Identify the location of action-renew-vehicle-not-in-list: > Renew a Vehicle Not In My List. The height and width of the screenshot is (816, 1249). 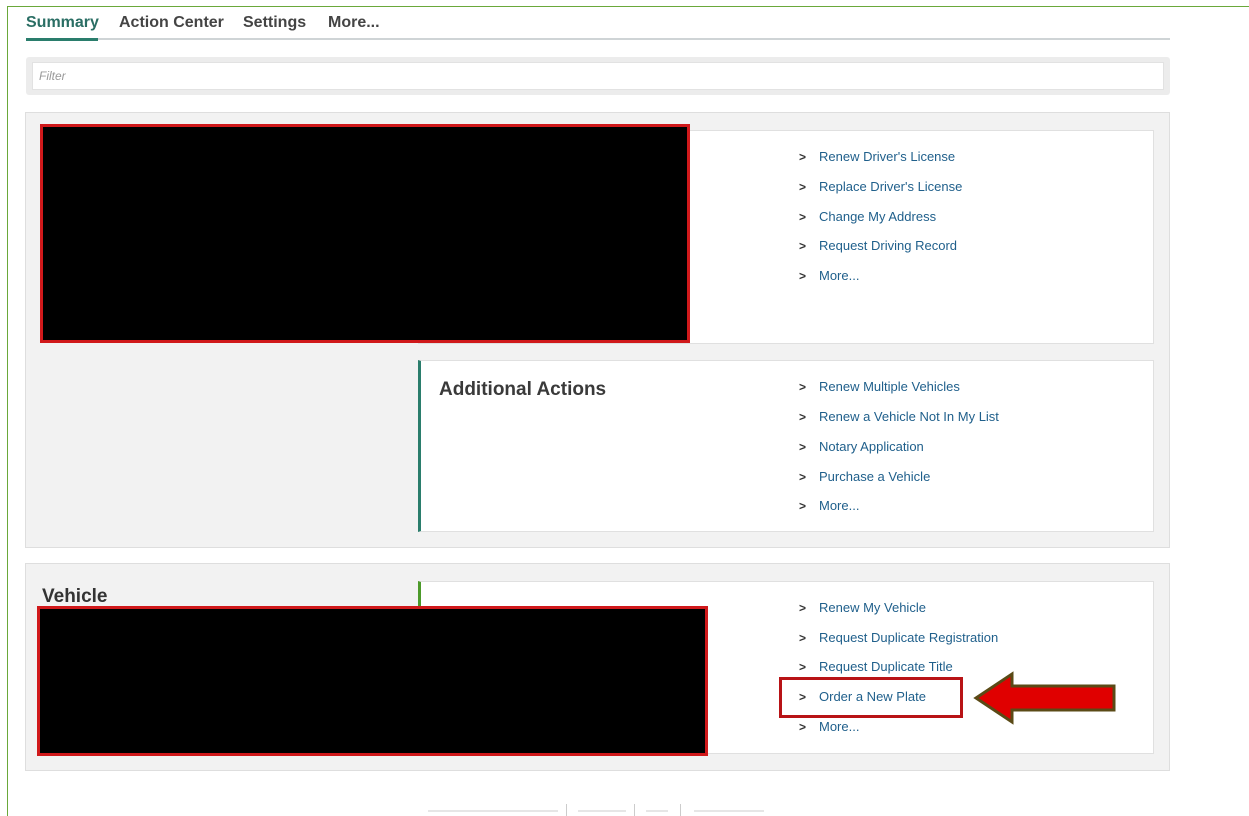
(899, 416).